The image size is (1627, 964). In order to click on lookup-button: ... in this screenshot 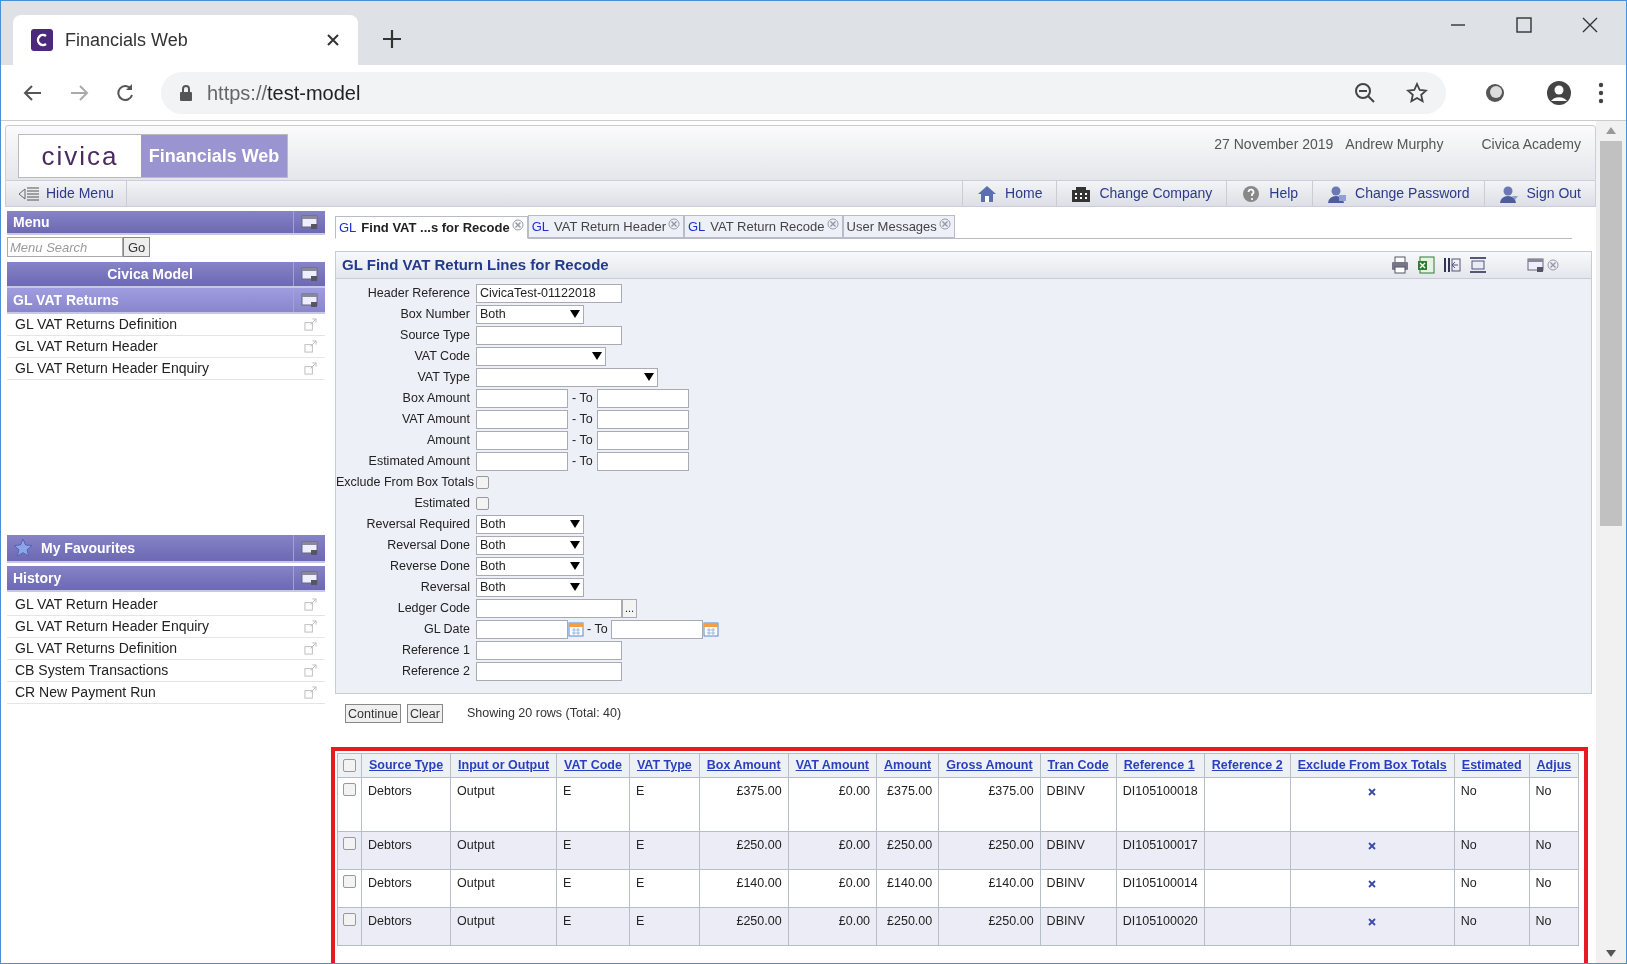, I will do `click(630, 608)`.